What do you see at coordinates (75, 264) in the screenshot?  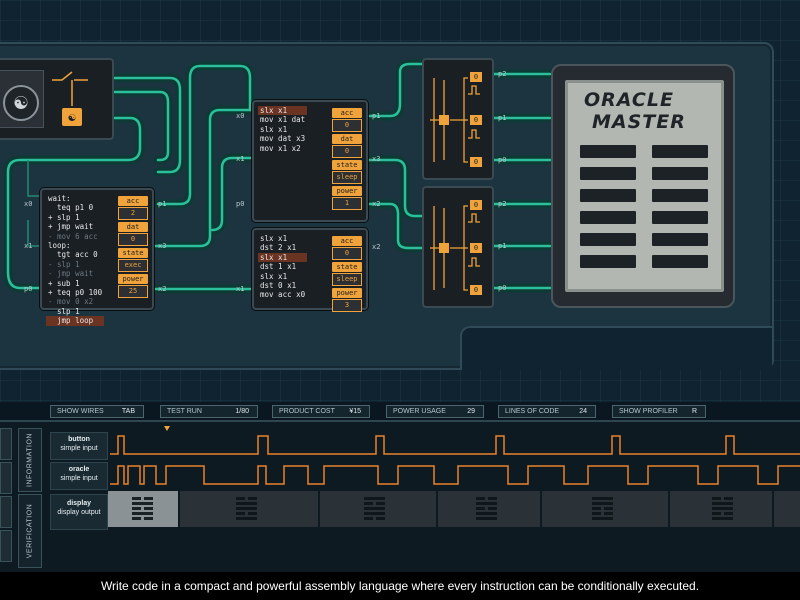 I see `code-line: - slp 1` at bounding box center [75, 264].